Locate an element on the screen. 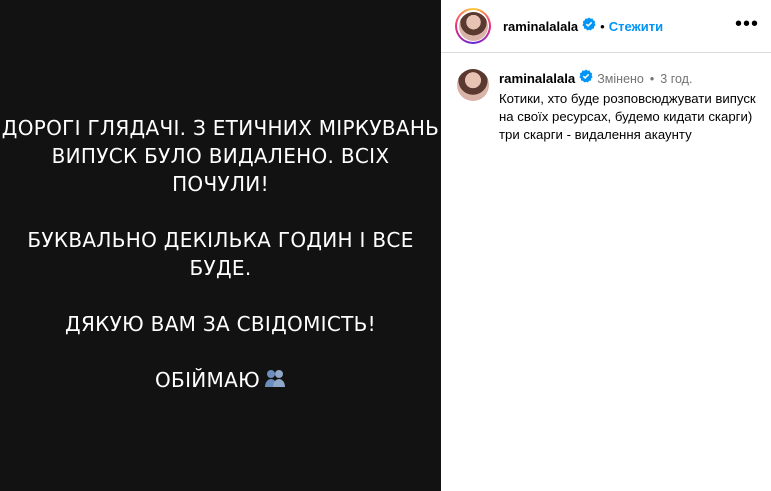 The image size is (771, 491). comment-avatar is located at coordinates (473, 85).